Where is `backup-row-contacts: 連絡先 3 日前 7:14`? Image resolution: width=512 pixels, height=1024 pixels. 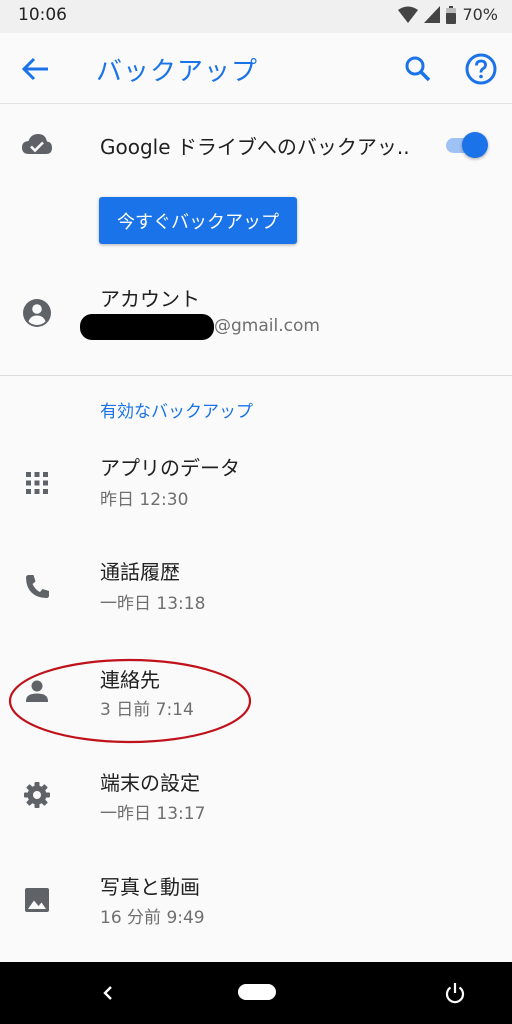
backup-row-contacts: 連絡先 3 日前 7:14 is located at coordinates (256, 690).